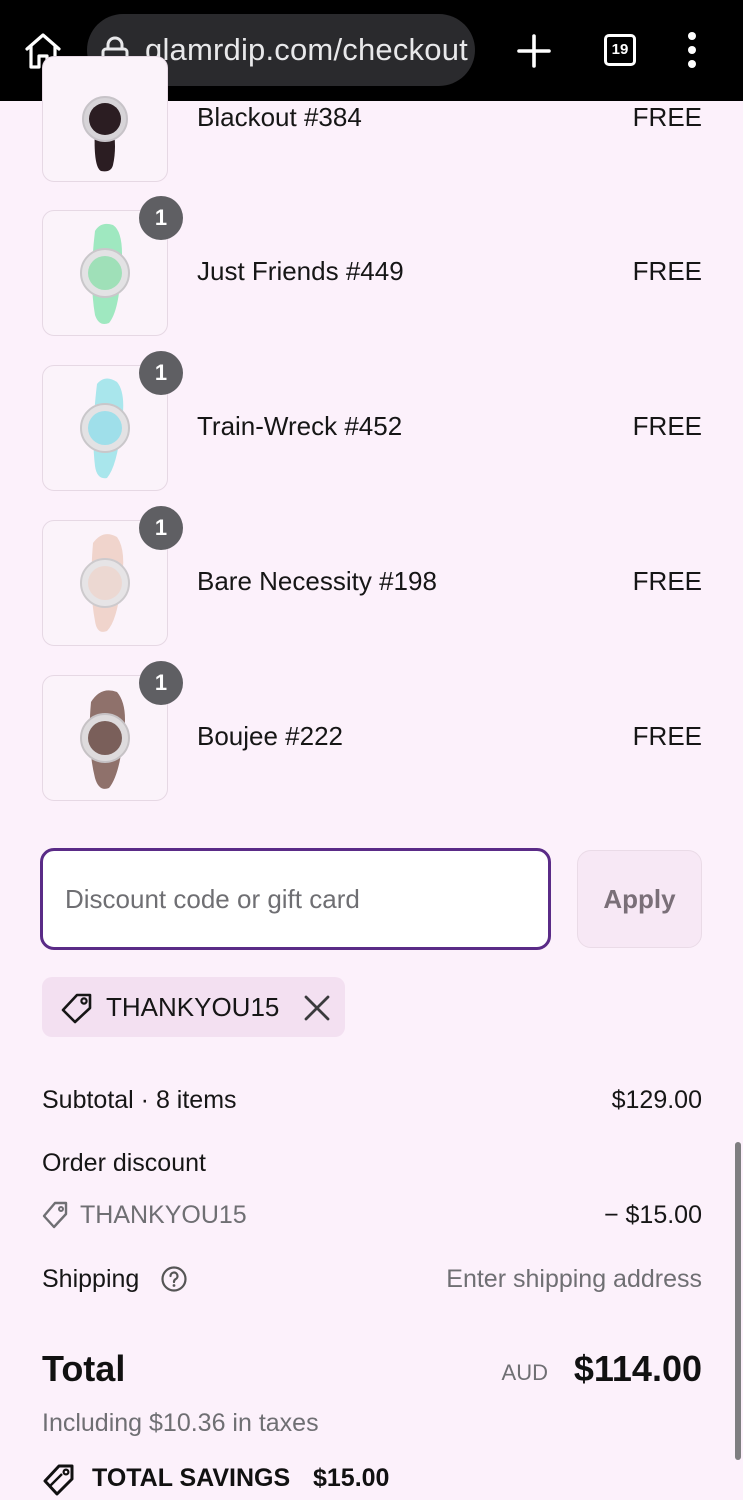  I want to click on item-name: Train-Wreck #452, so click(300, 426).